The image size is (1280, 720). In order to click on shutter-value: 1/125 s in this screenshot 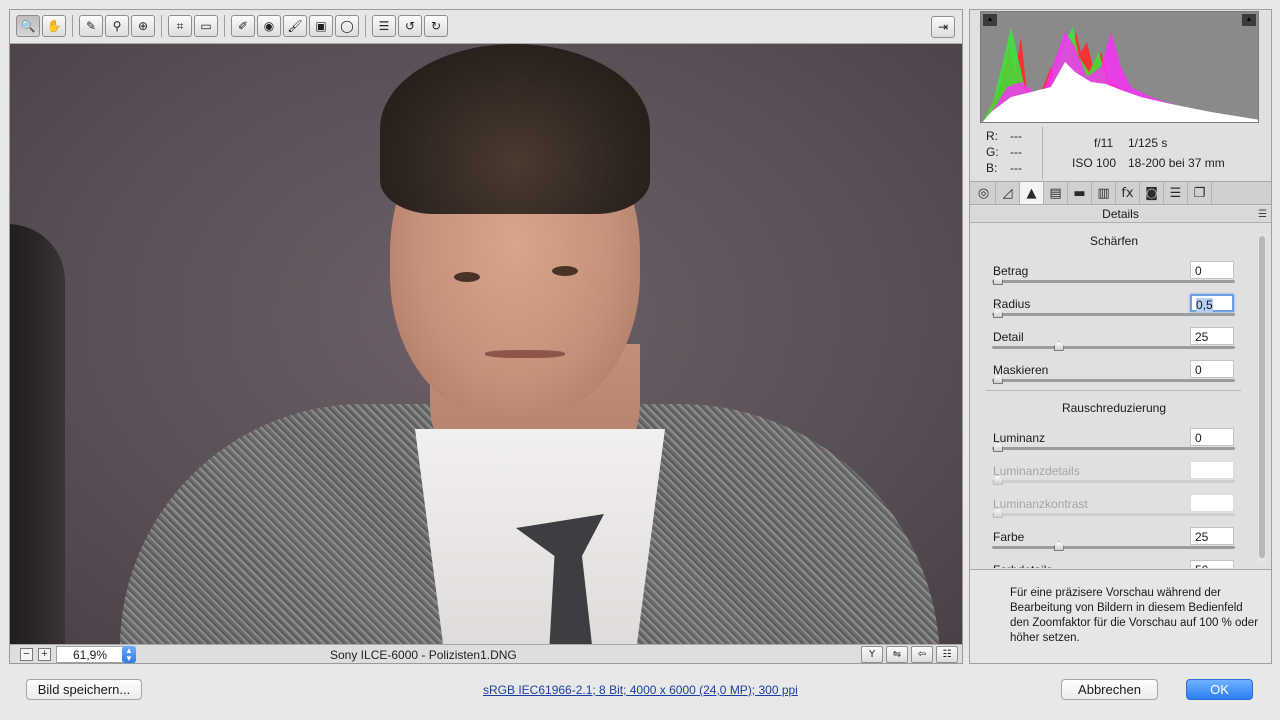, I will do `click(1148, 143)`.